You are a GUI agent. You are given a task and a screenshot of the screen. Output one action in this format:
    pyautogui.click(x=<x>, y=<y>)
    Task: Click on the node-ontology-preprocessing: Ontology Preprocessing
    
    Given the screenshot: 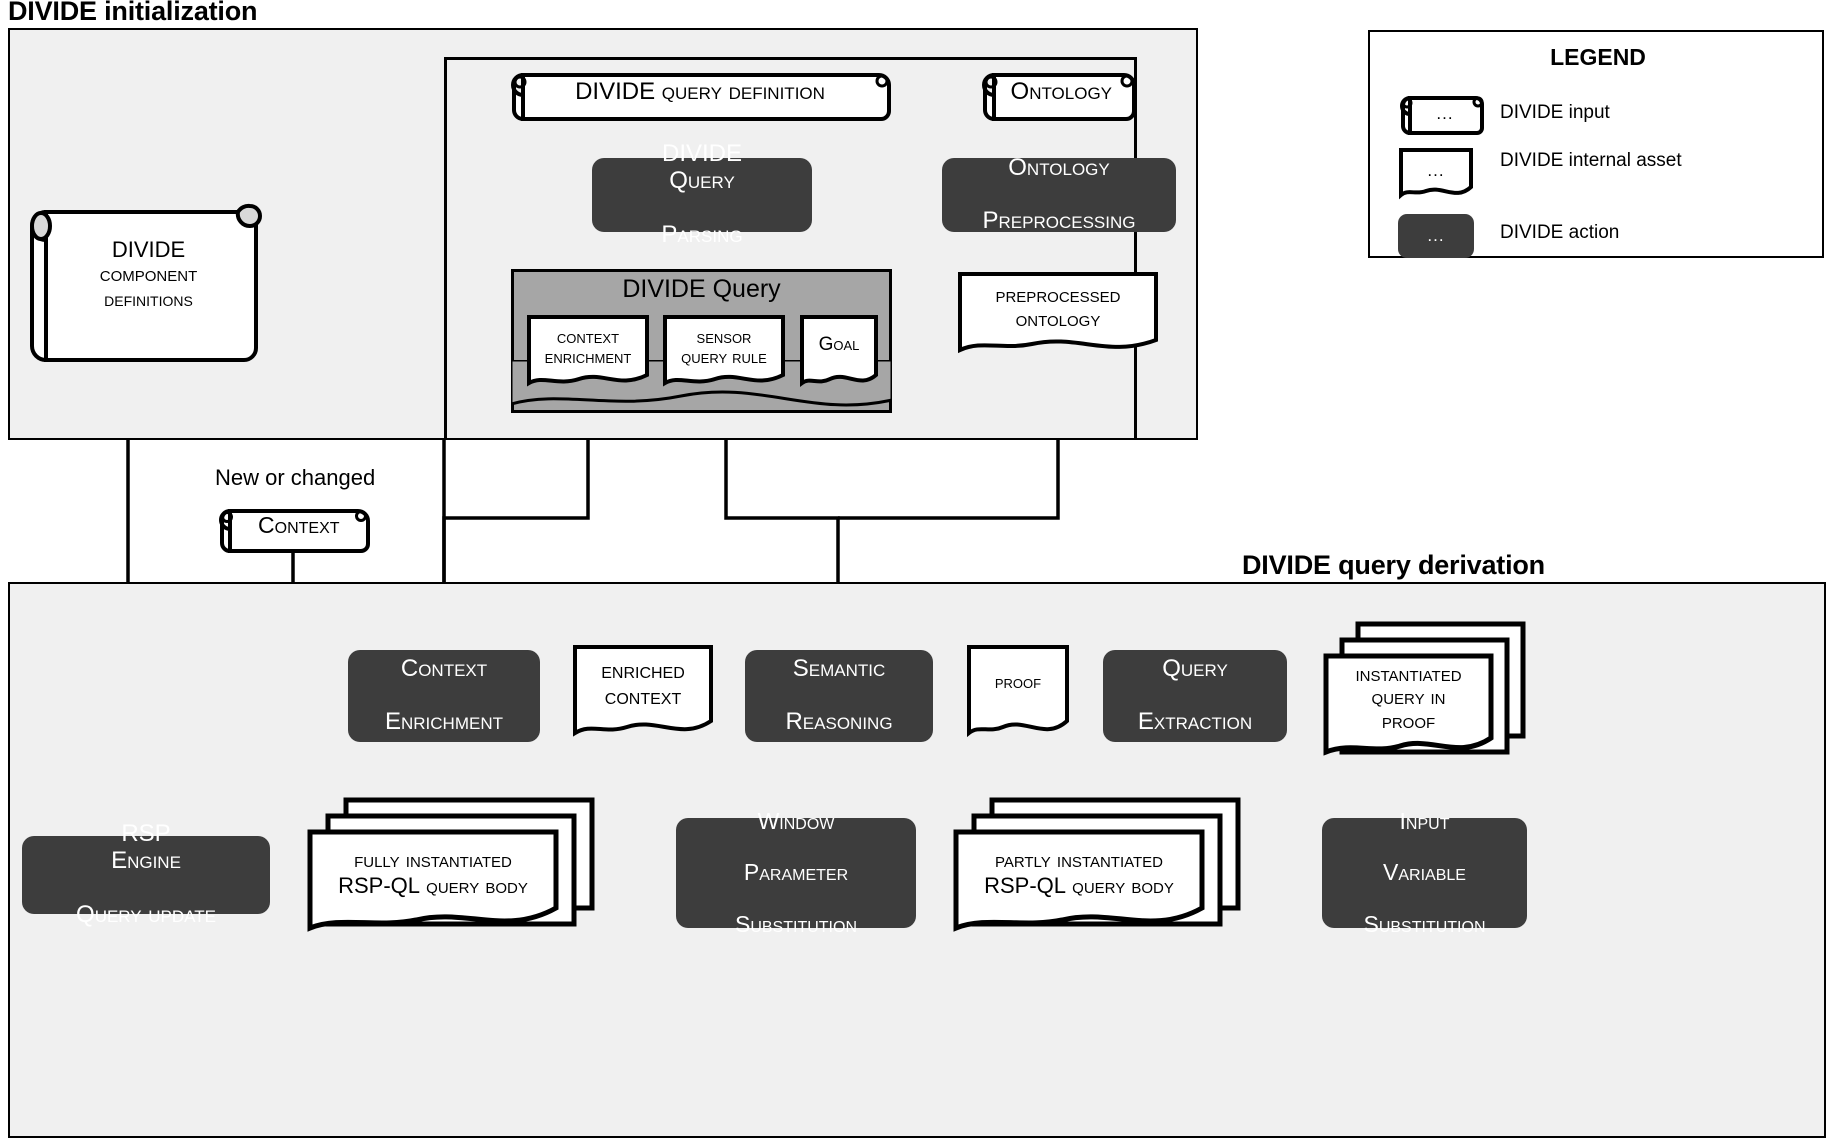 What is the action you would take?
    pyautogui.click(x=1059, y=194)
    